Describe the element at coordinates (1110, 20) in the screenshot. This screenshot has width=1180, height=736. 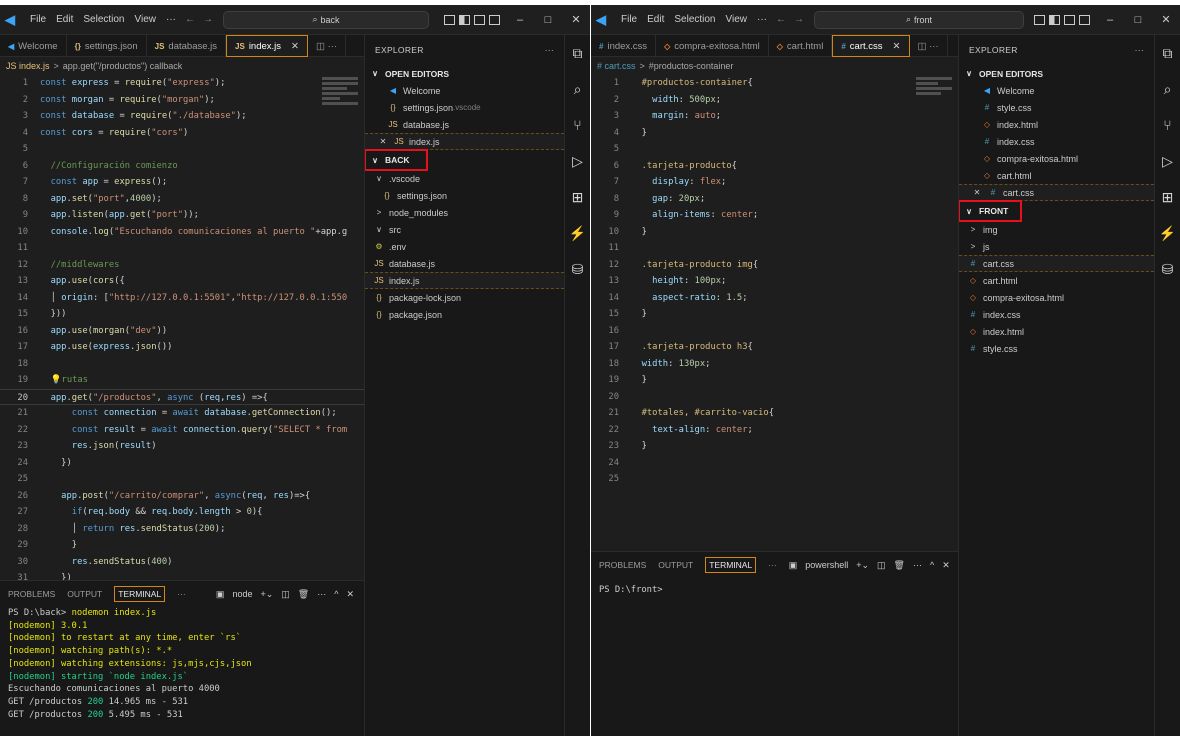
I see `minimize-icon: –` at that location.